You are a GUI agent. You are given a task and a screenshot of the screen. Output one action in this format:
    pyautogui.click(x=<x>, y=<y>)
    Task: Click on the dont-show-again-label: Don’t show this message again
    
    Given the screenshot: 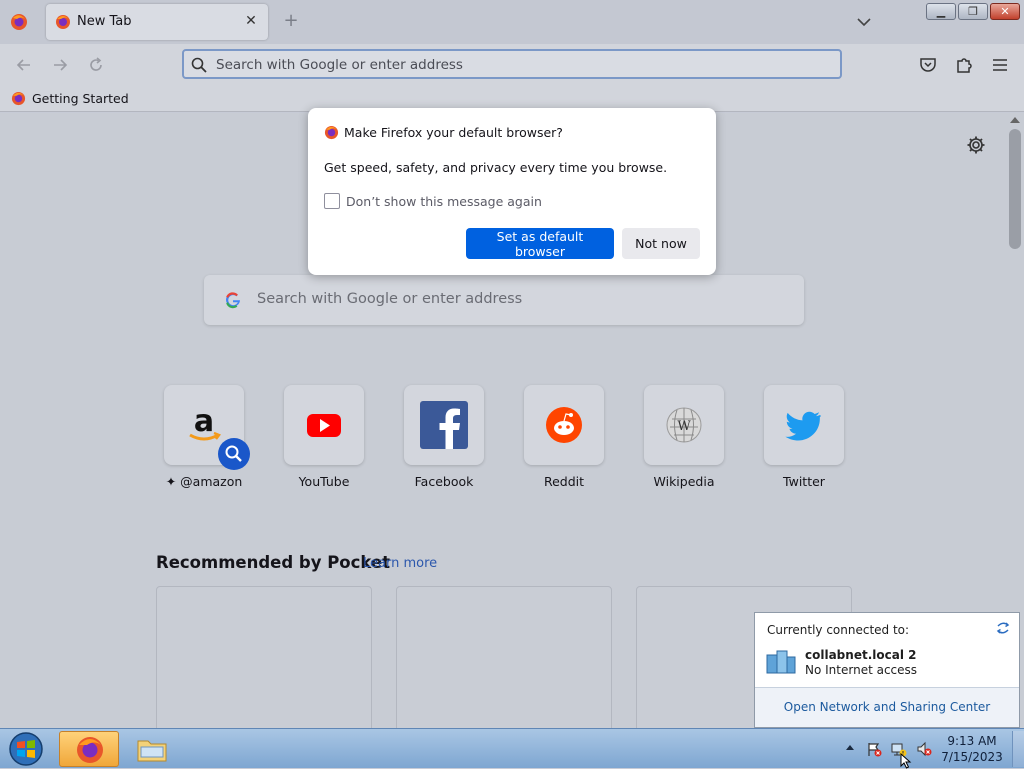 What is the action you would take?
    pyautogui.click(x=444, y=201)
    